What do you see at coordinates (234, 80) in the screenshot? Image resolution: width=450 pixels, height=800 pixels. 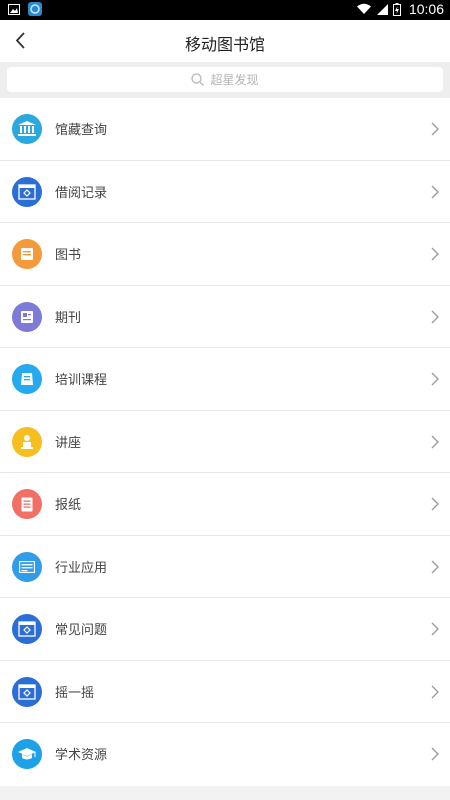 I see `search-placeholder: 超星发现` at bounding box center [234, 80].